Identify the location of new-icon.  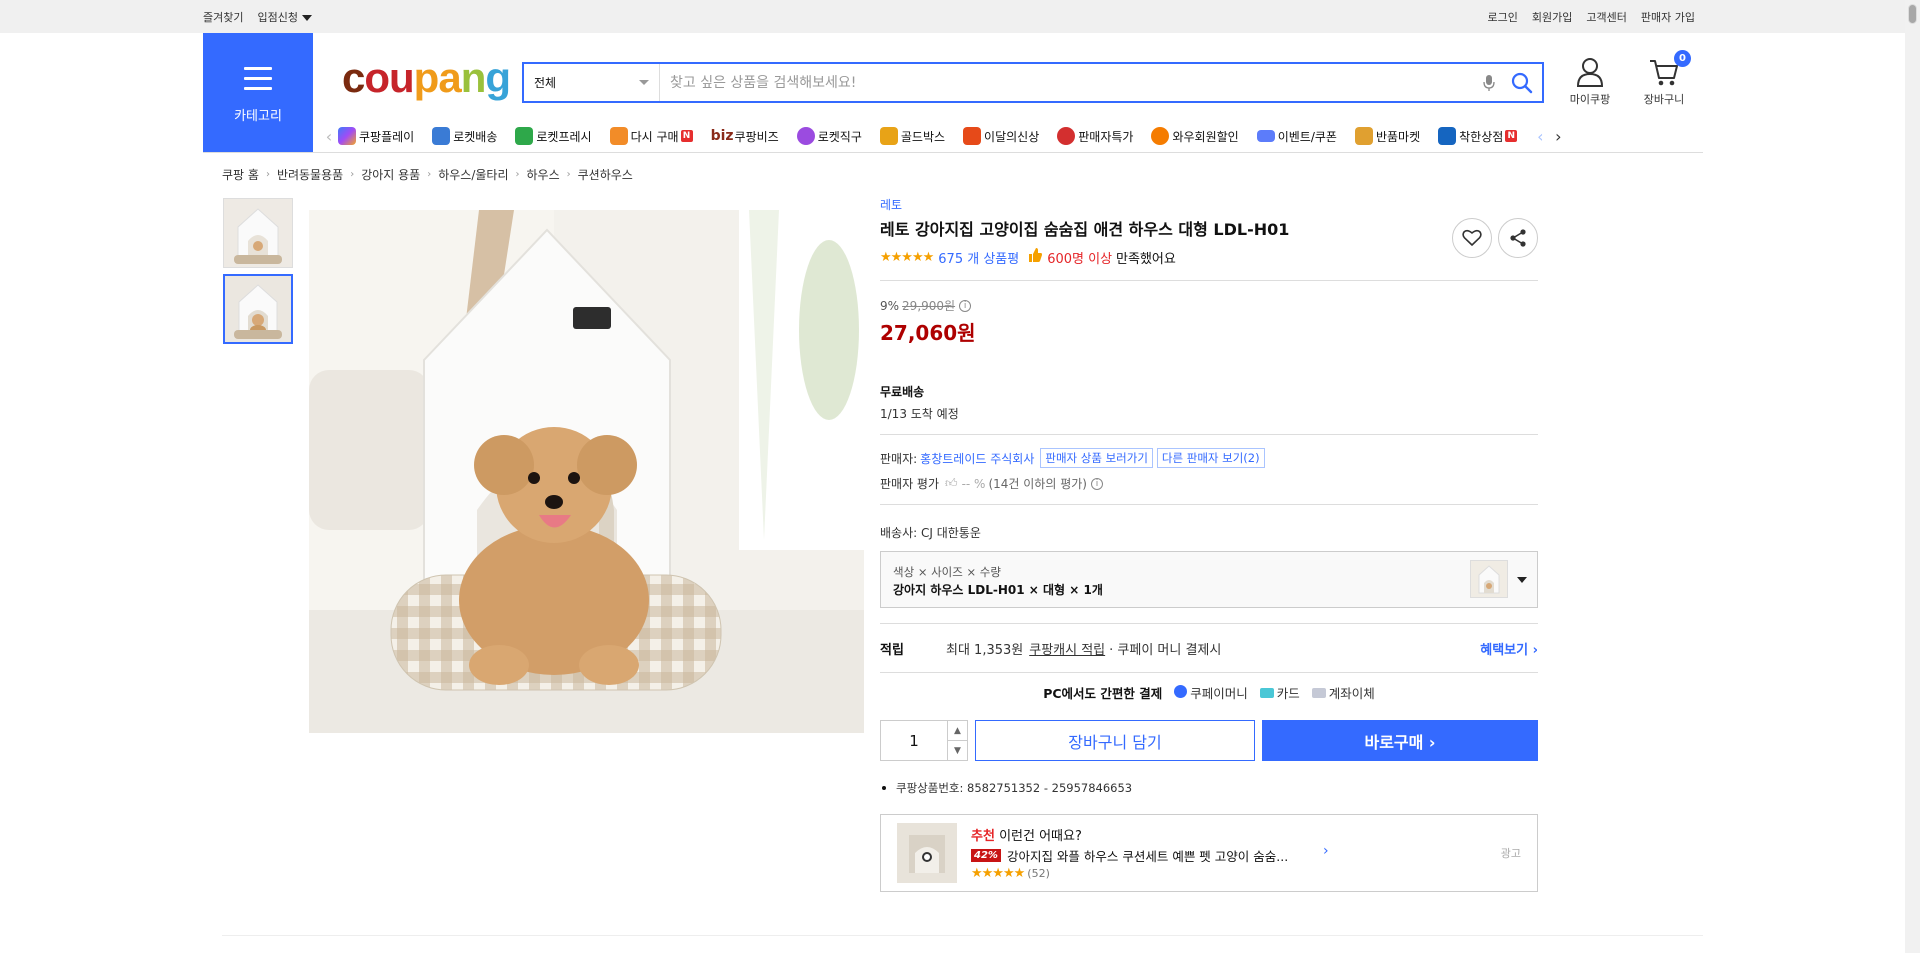
(972, 136).